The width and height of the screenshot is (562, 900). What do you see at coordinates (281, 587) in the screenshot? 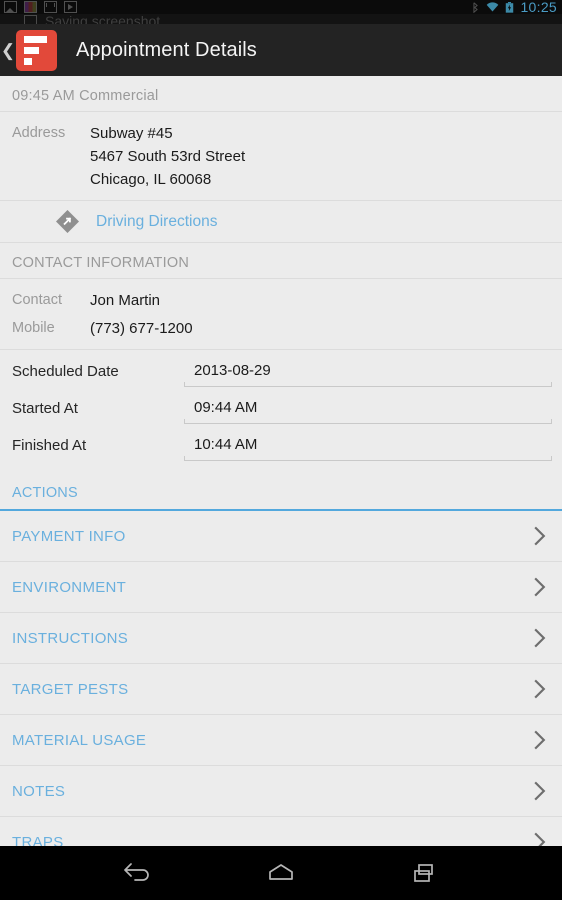
I see `action-row-environment: ENVIRONMENT` at bounding box center [281, 587].